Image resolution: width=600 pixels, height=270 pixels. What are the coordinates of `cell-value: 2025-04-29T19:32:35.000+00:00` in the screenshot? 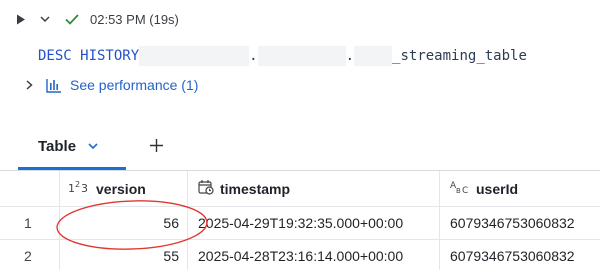 It's located at (301, 223).